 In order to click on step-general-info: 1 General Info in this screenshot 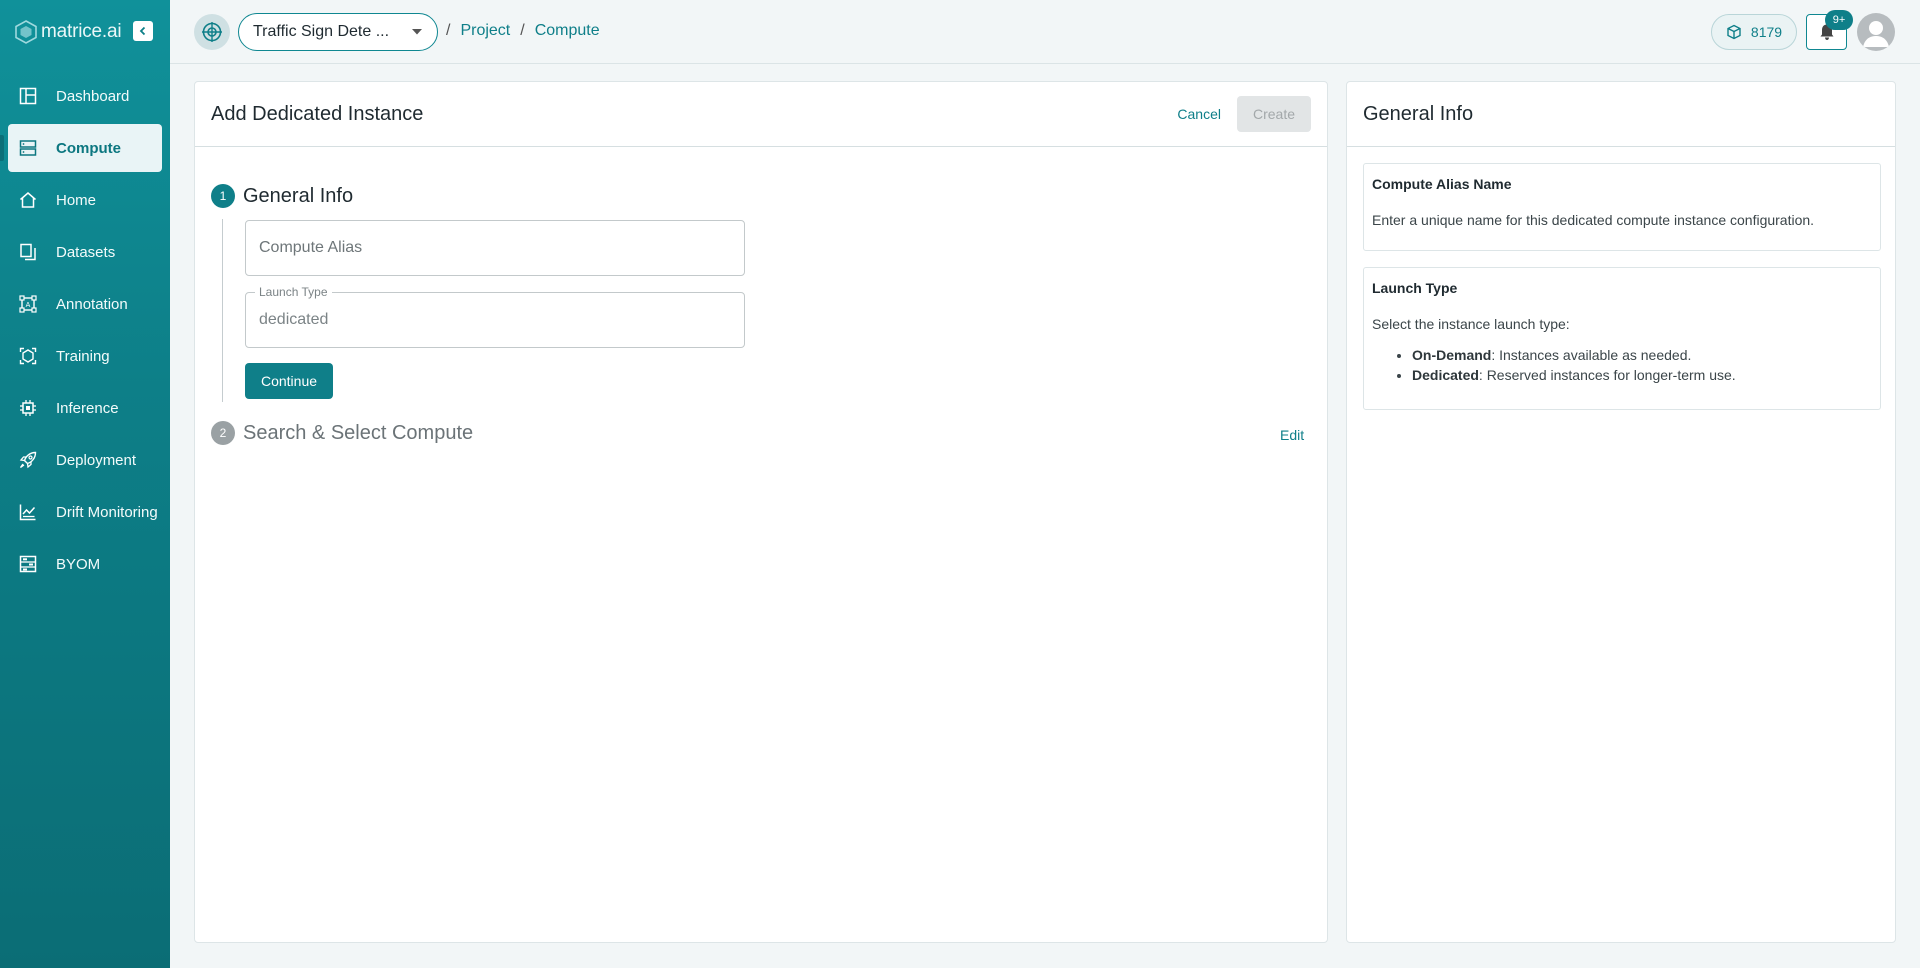, I will do `click(282, 196)`.